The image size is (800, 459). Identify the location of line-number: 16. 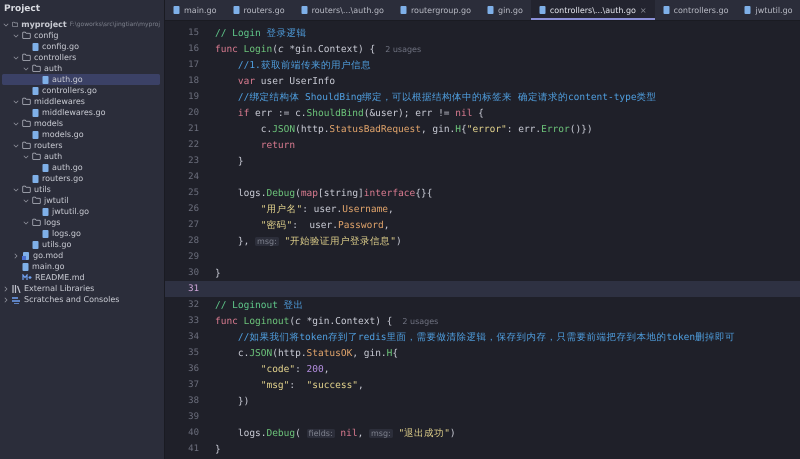
(193, 49).